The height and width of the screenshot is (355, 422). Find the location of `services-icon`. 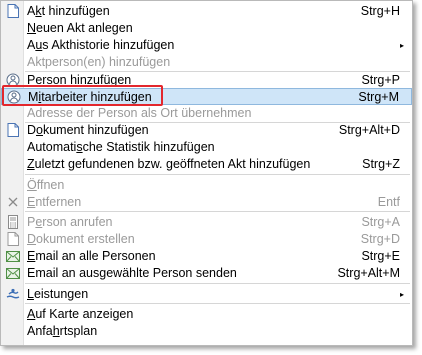

services-icon is located at coordinates (13, 294).